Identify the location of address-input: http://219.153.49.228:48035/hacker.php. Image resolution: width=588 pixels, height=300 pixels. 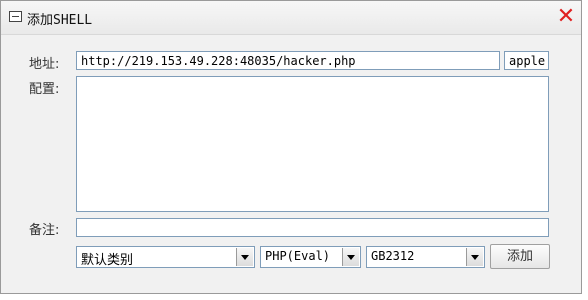
(288, 60).